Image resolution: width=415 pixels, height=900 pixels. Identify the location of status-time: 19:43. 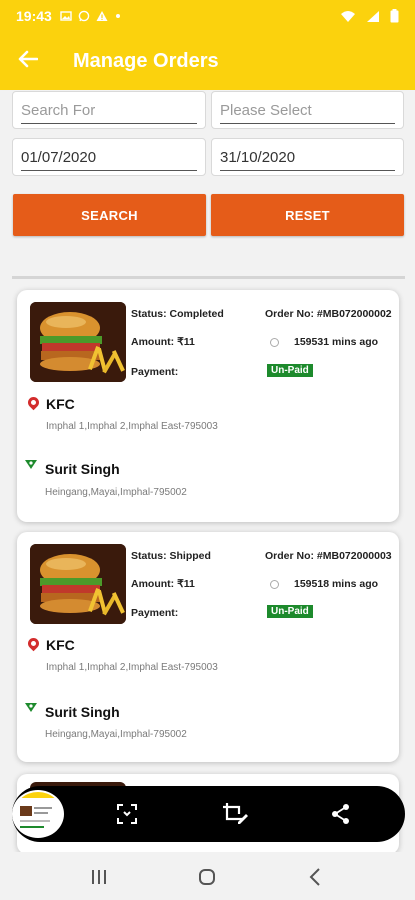
(34, 16).